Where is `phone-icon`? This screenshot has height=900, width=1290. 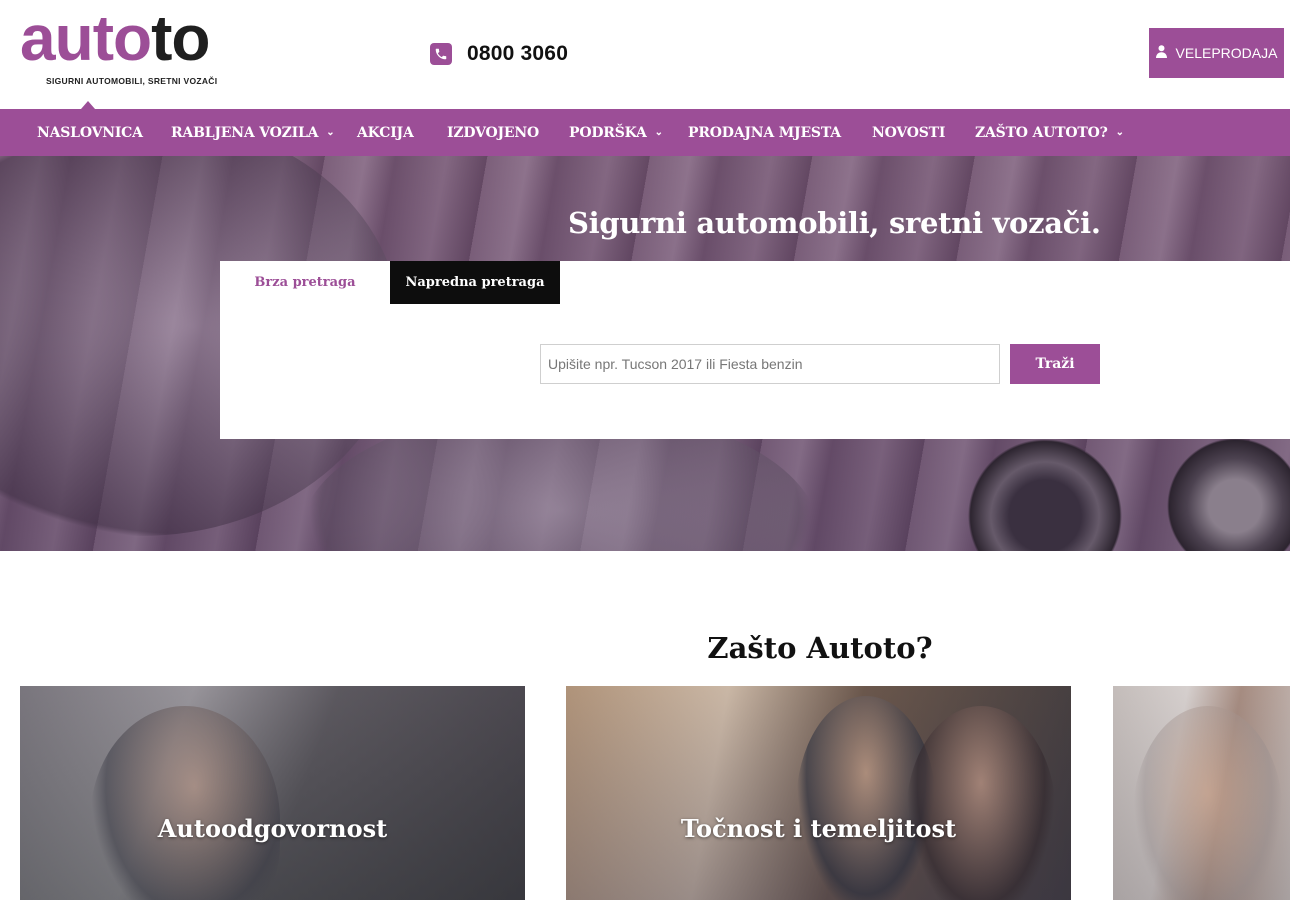
phone-icon is located at coordinates (441, 54).